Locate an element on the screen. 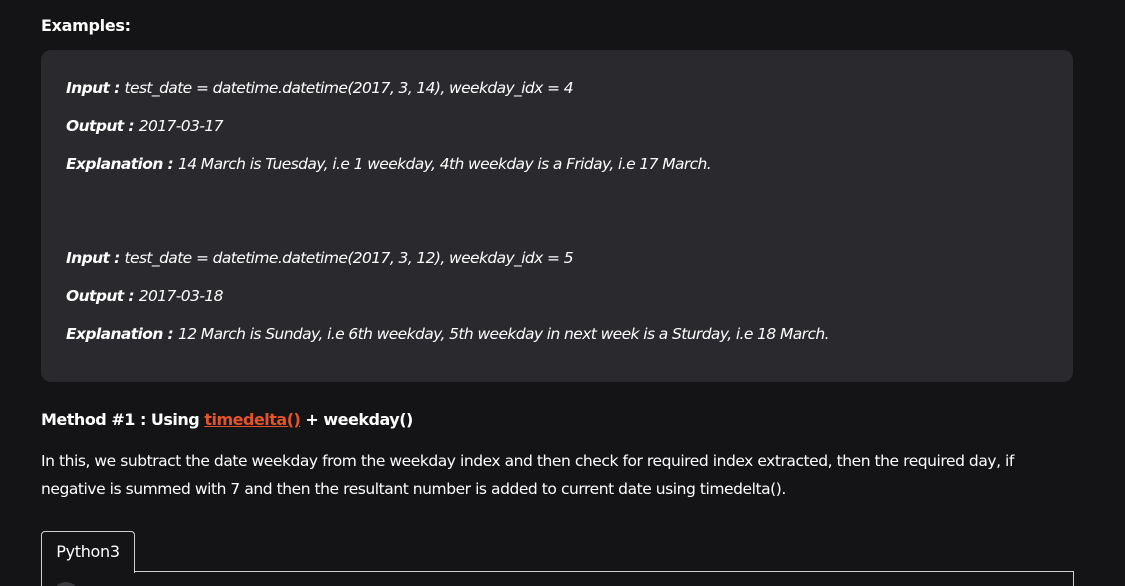 The image size is (1125, 586). output-value: 2017-03-17 is located at coordinates (181, 126).